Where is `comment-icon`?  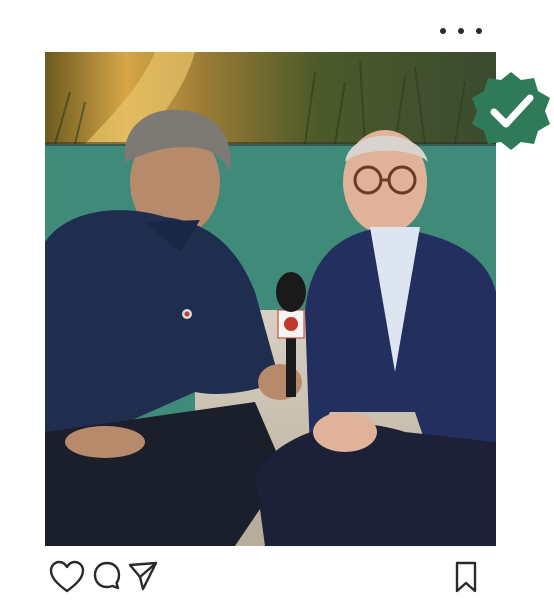 comment-icon is located at coordinates (107, 576).